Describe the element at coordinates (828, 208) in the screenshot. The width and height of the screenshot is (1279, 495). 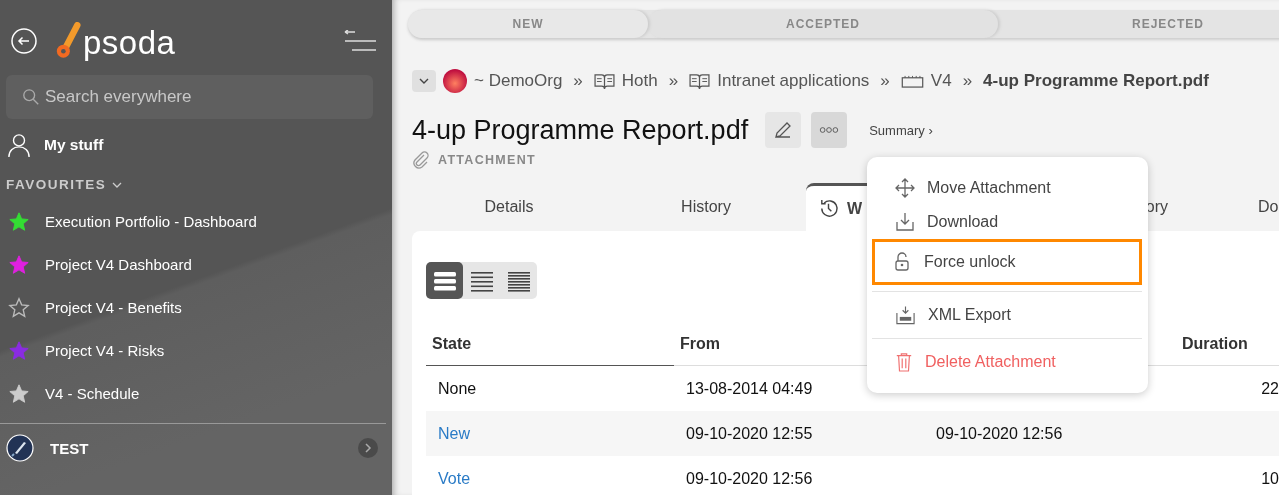
I see `history-icon` at that location.